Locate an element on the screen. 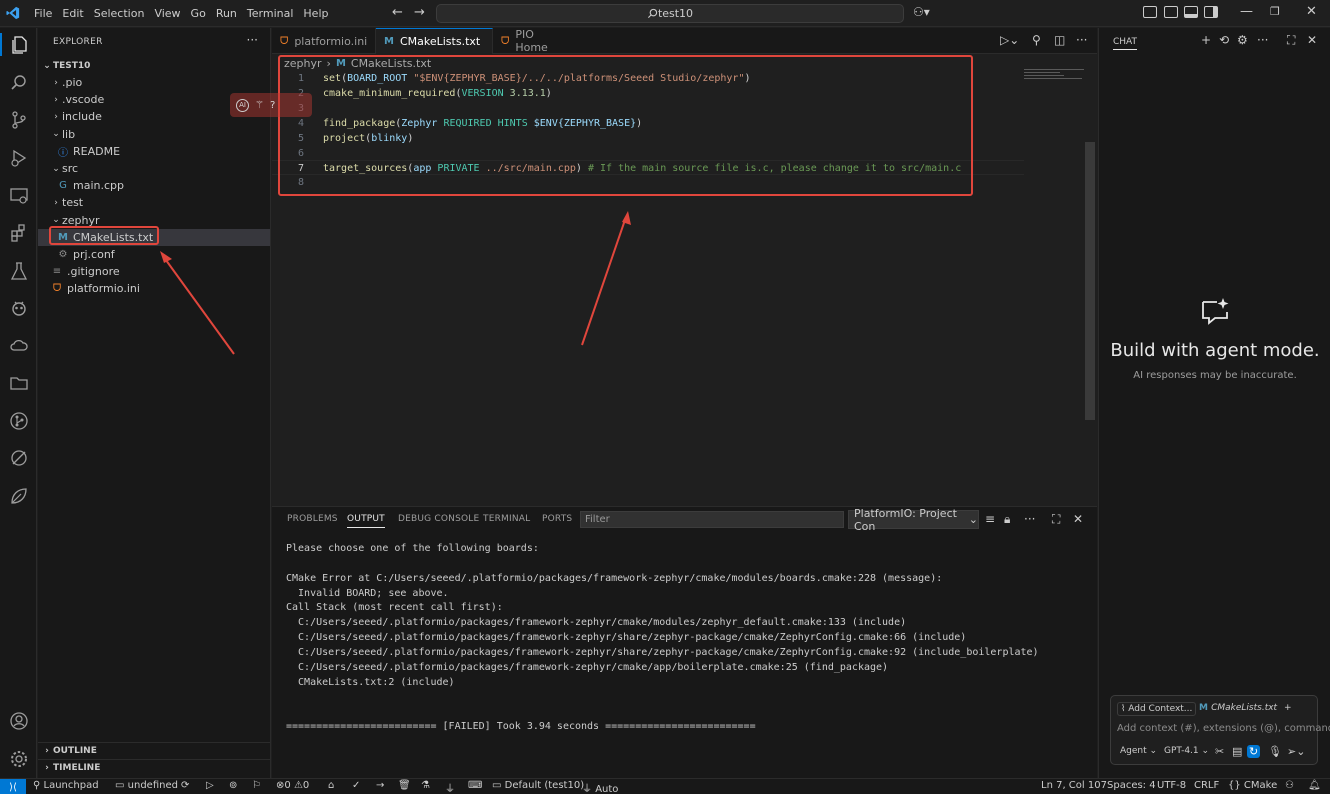  build-icon: ⟳ is located at coordinates (185, 785).